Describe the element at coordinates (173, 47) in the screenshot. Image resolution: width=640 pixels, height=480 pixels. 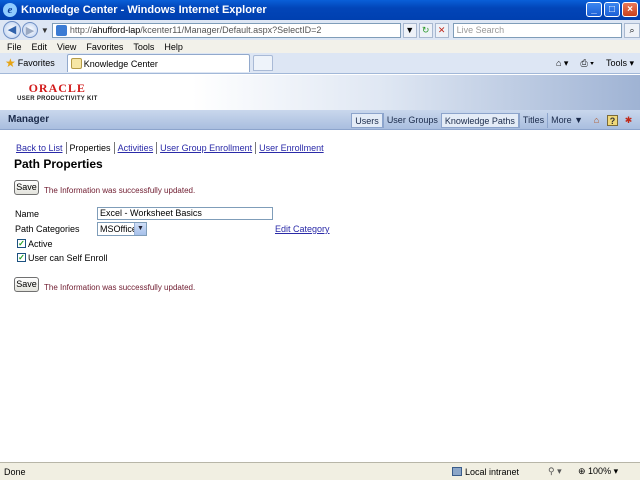
I see `menu-help: Help` at that location.